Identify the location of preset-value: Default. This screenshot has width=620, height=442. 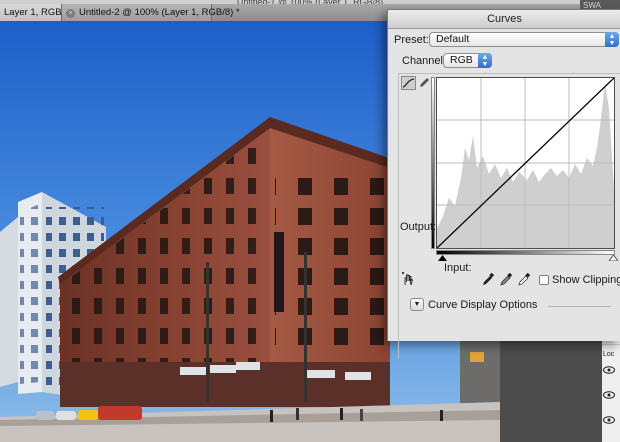
(453, 39).